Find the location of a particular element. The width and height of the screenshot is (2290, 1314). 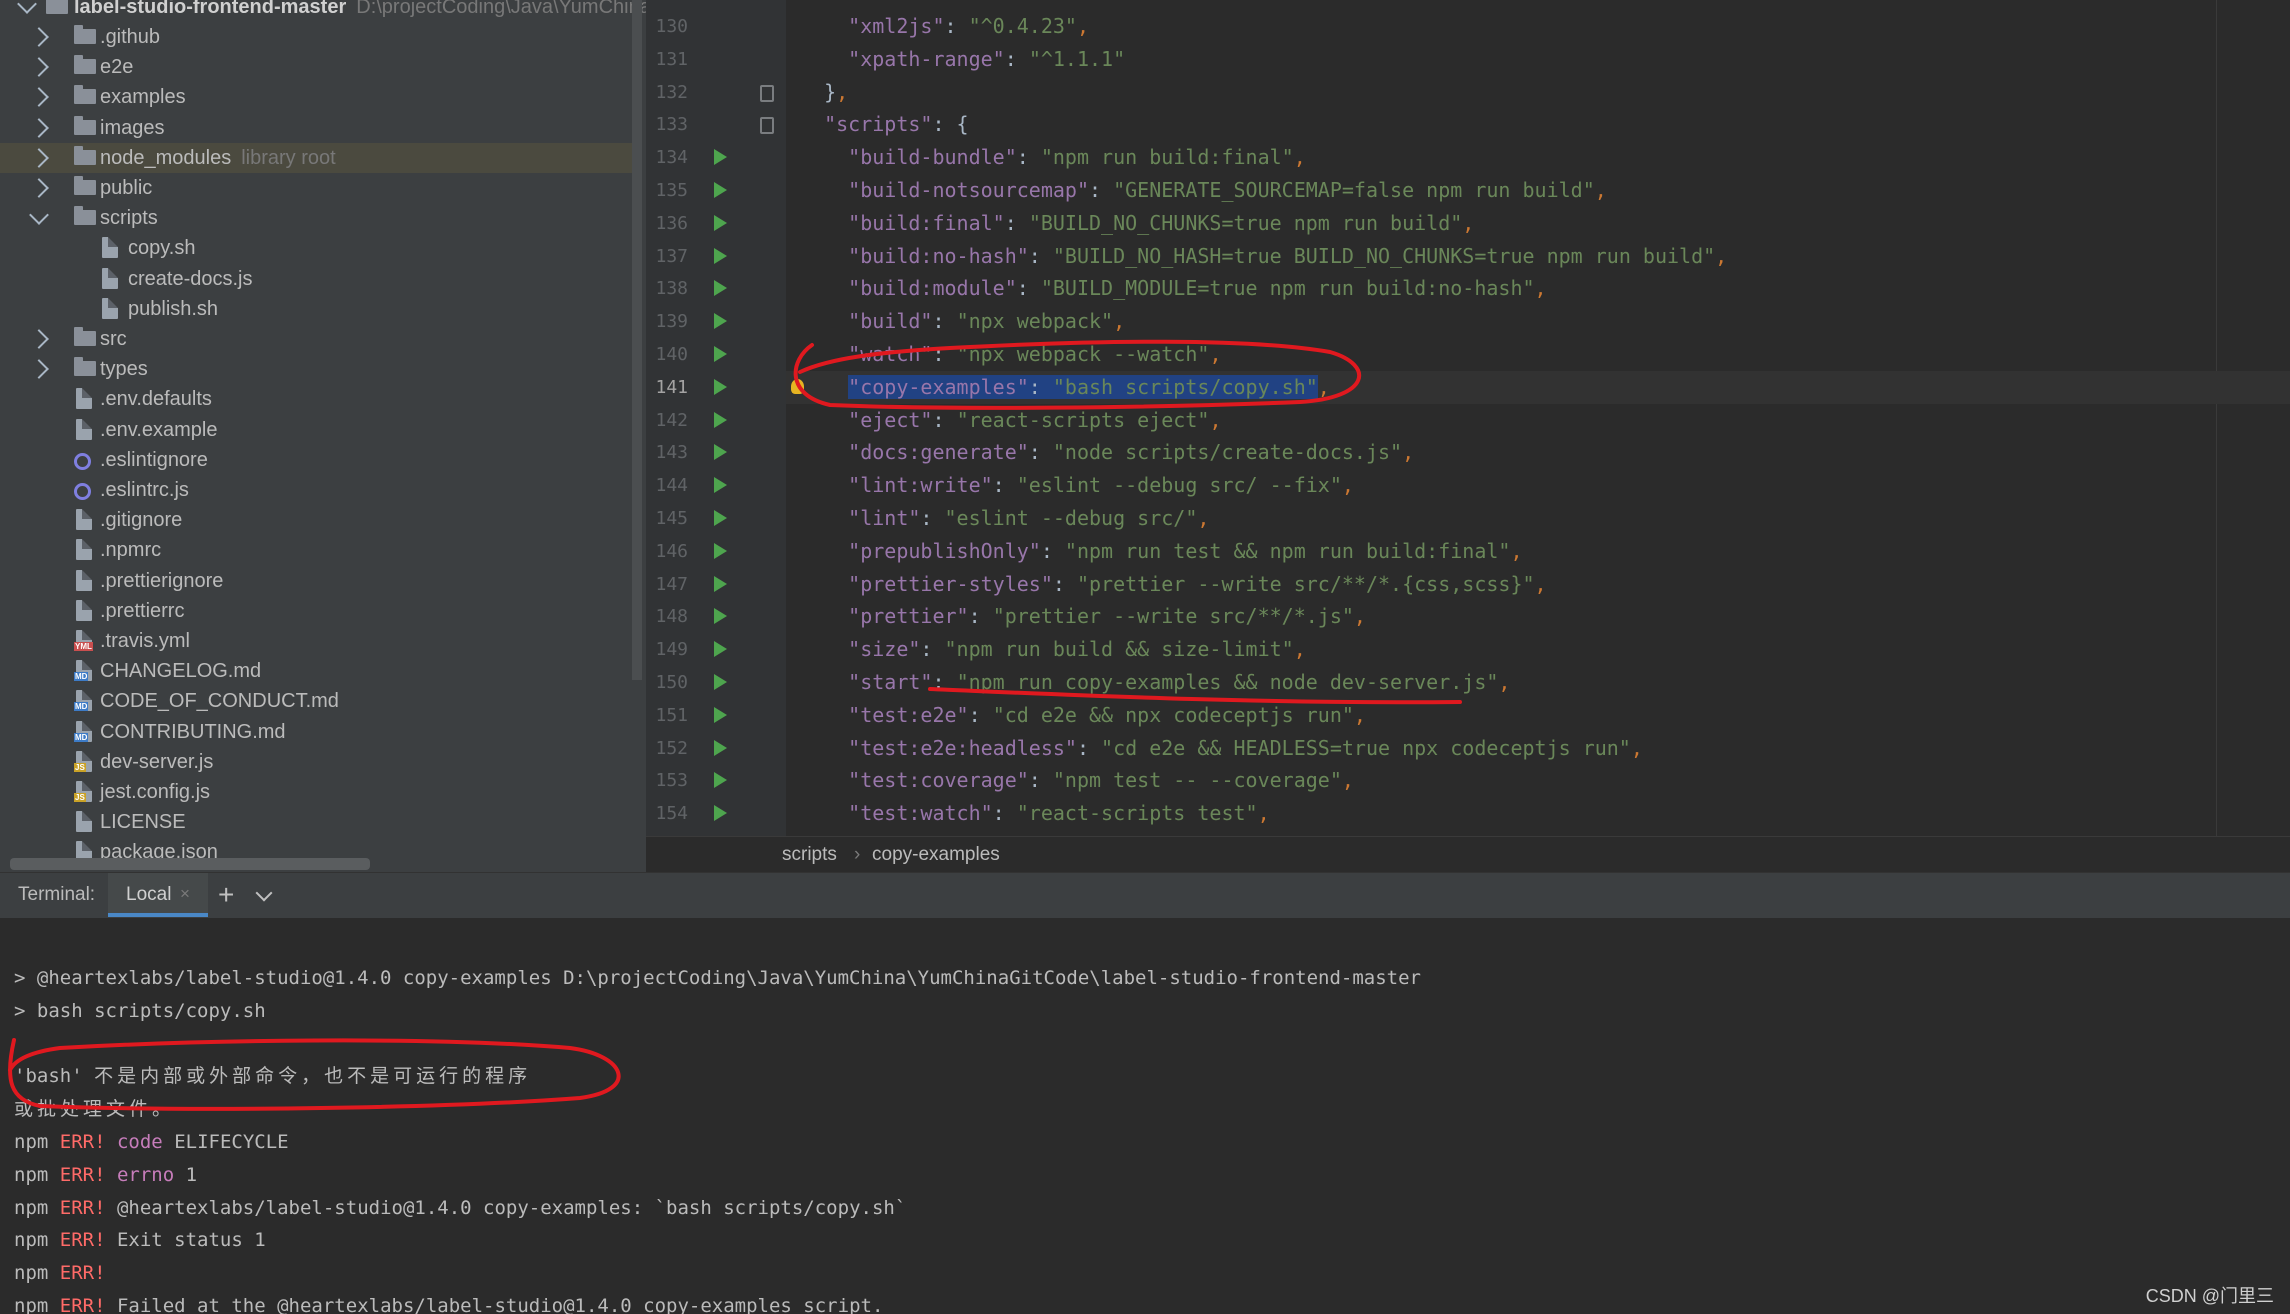

file-type-badge: MD is located at coordinates (81, 677).